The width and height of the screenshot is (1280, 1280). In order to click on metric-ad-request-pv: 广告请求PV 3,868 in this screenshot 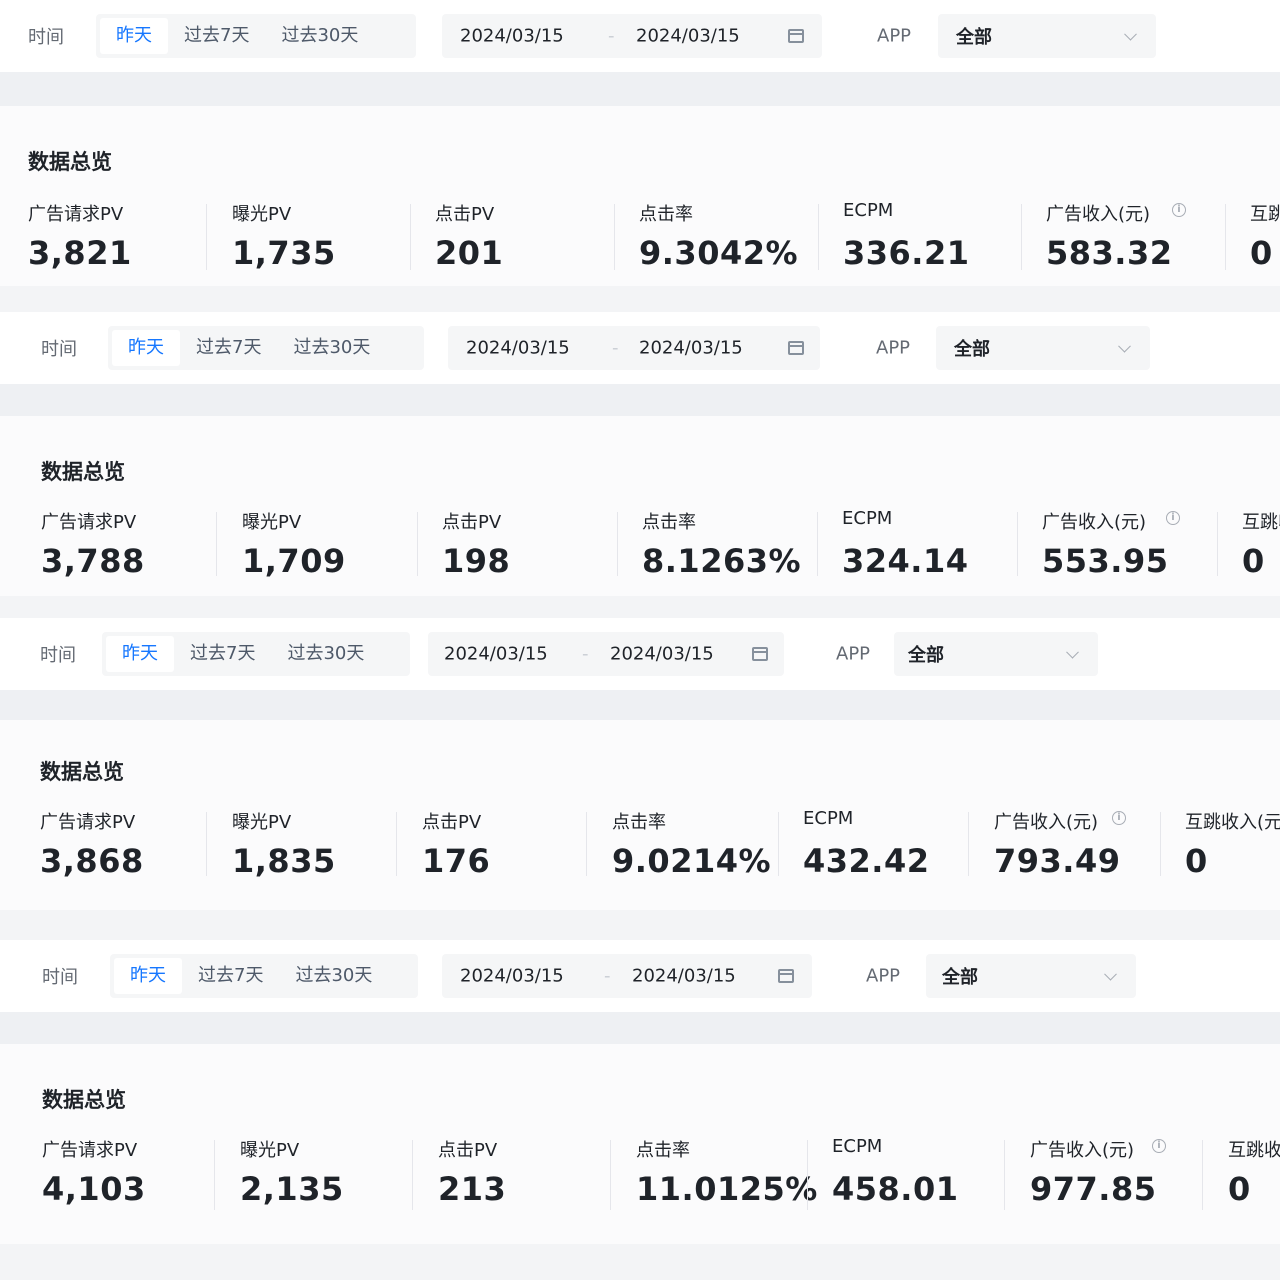, I will do `click(125, 856)`.